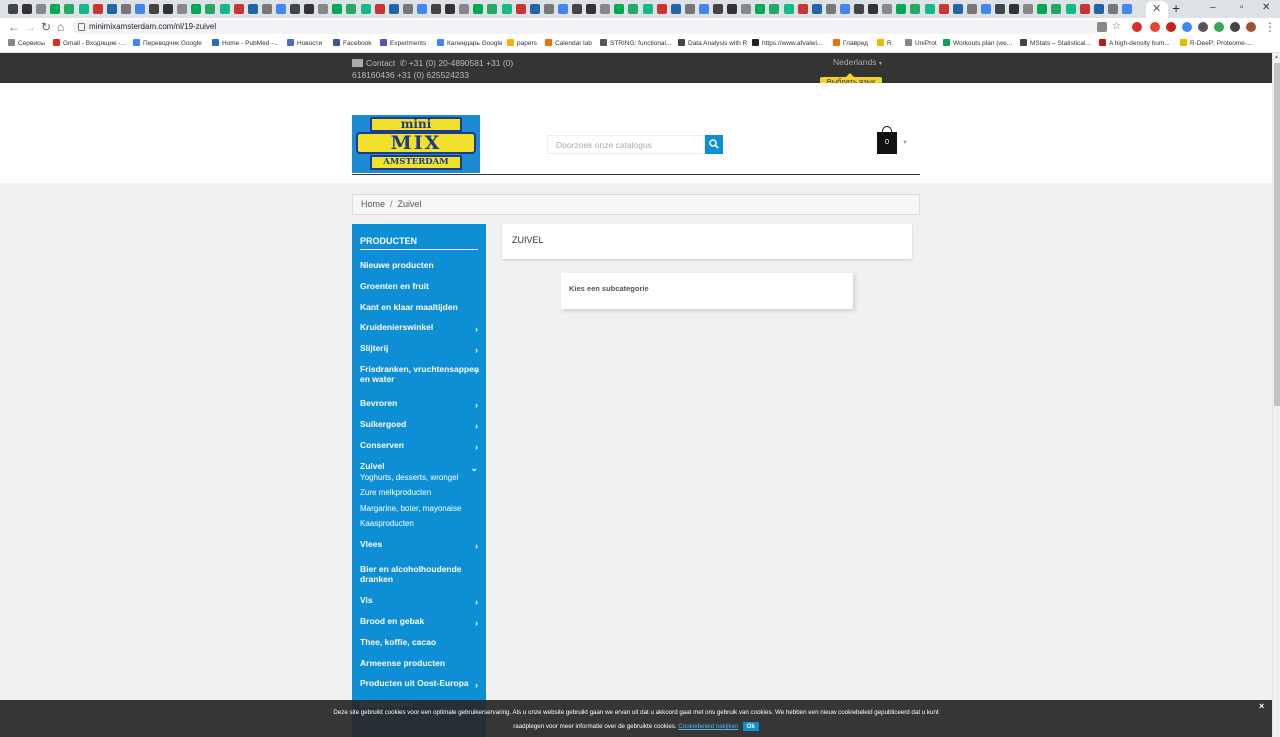 The width and height of the screenshot is (1280, 737). Describe the element at coordinates (420, 663) in the screenshot. I see `sidebar-item: Armeense producten` at that location.